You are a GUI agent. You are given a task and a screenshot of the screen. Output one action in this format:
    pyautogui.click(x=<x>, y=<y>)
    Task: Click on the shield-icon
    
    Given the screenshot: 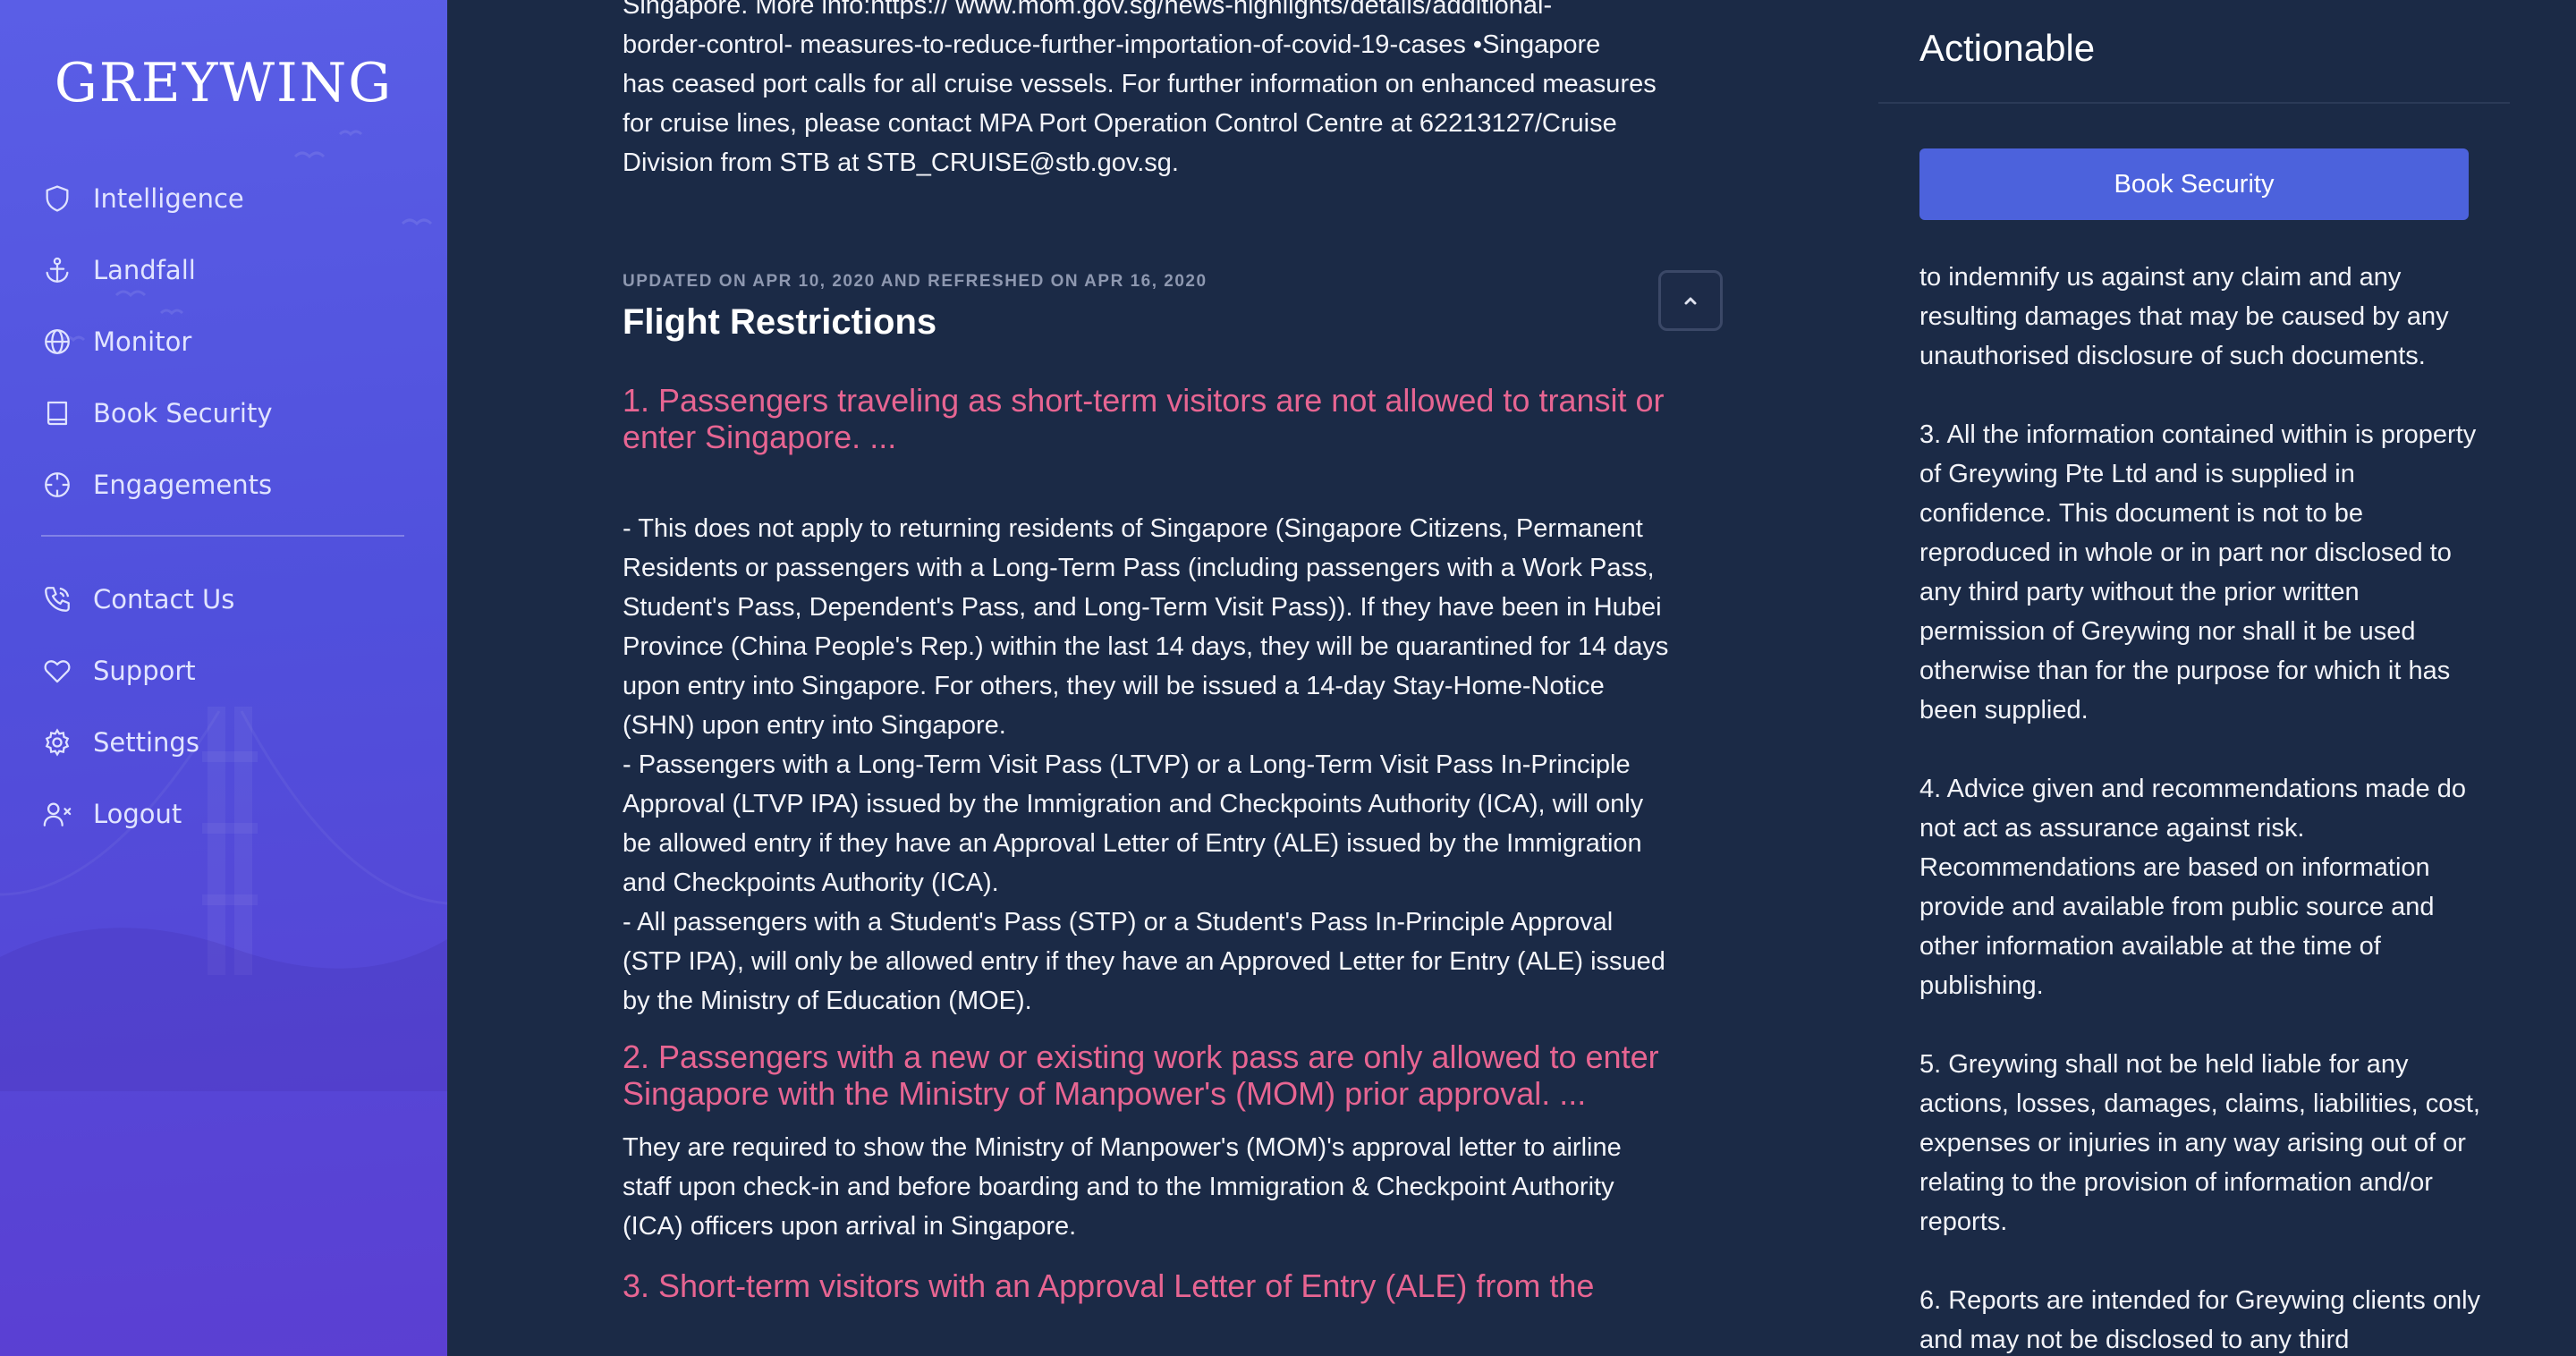 What is the action you would take?
    pyautogui.click(x=57, y=199)
    